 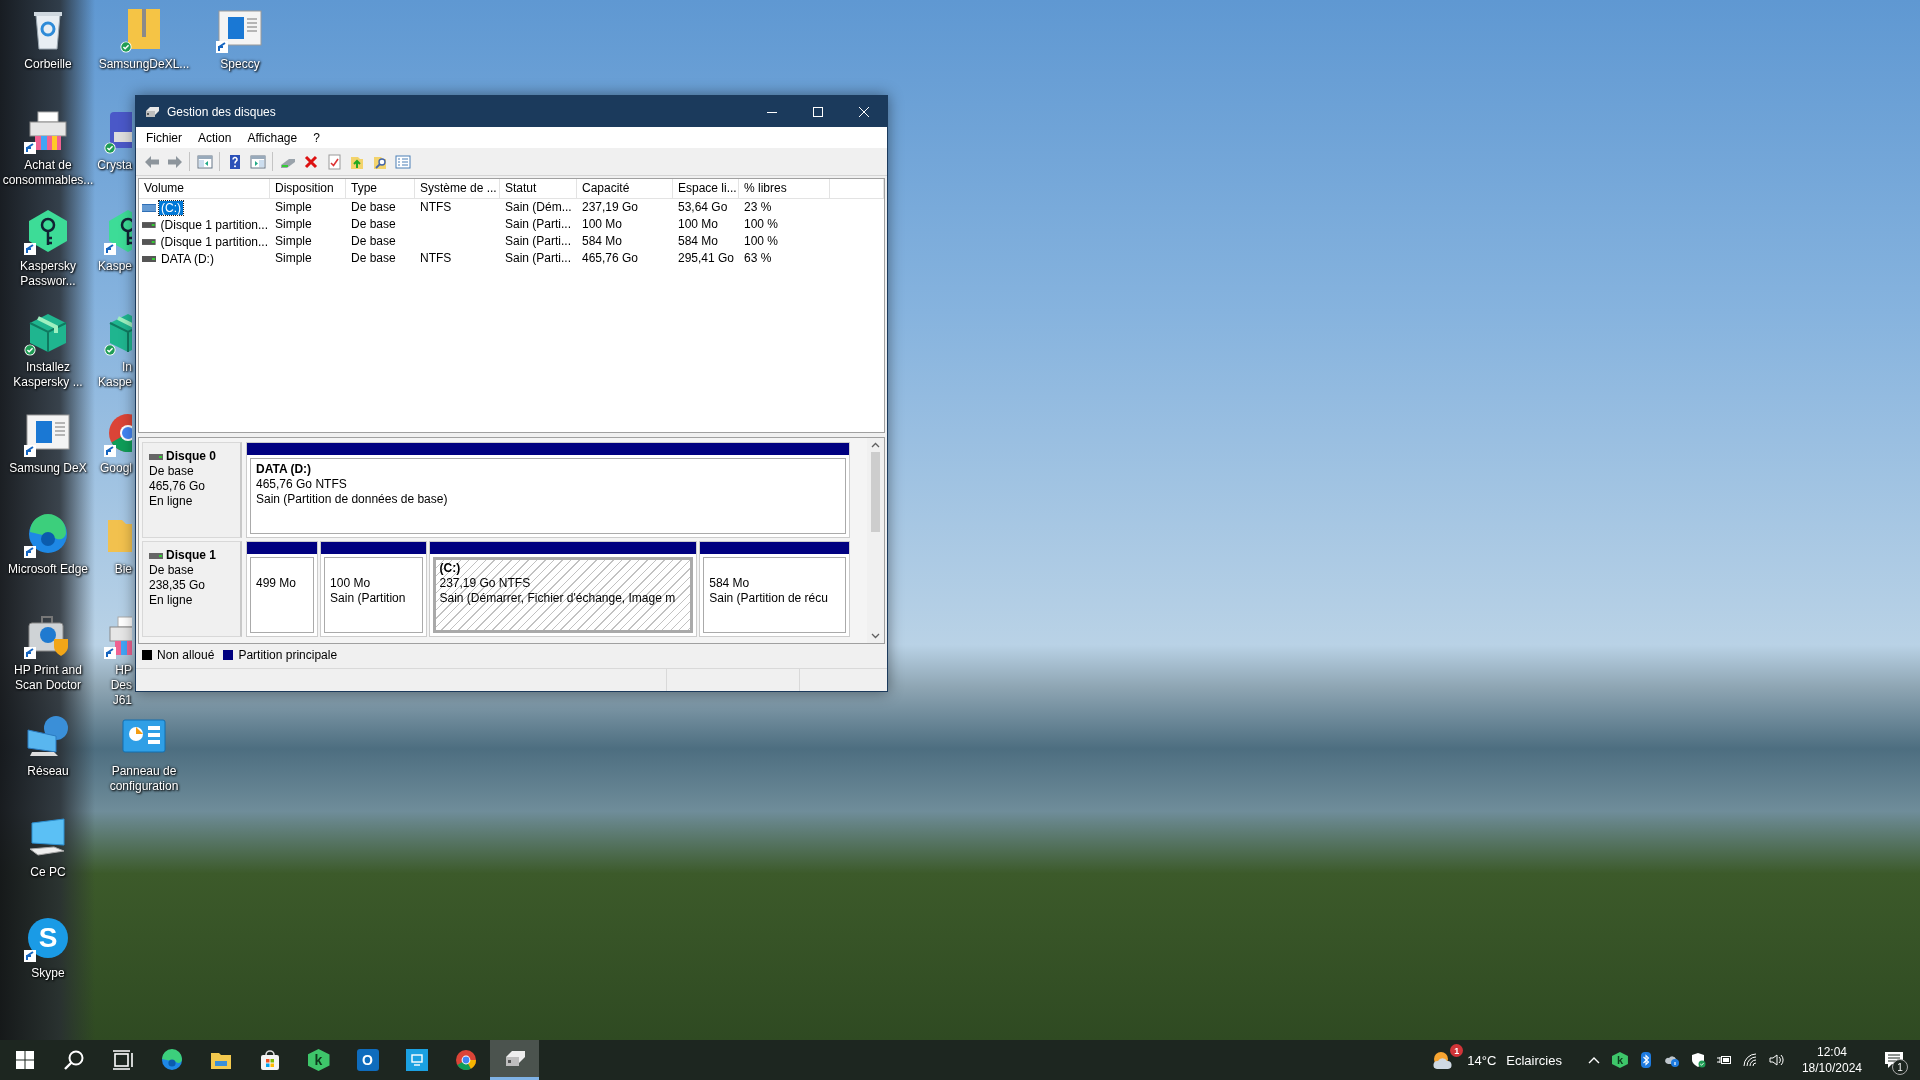 I want to click on weather-condition: Eclaircies, so click(x=1534, y=1060).